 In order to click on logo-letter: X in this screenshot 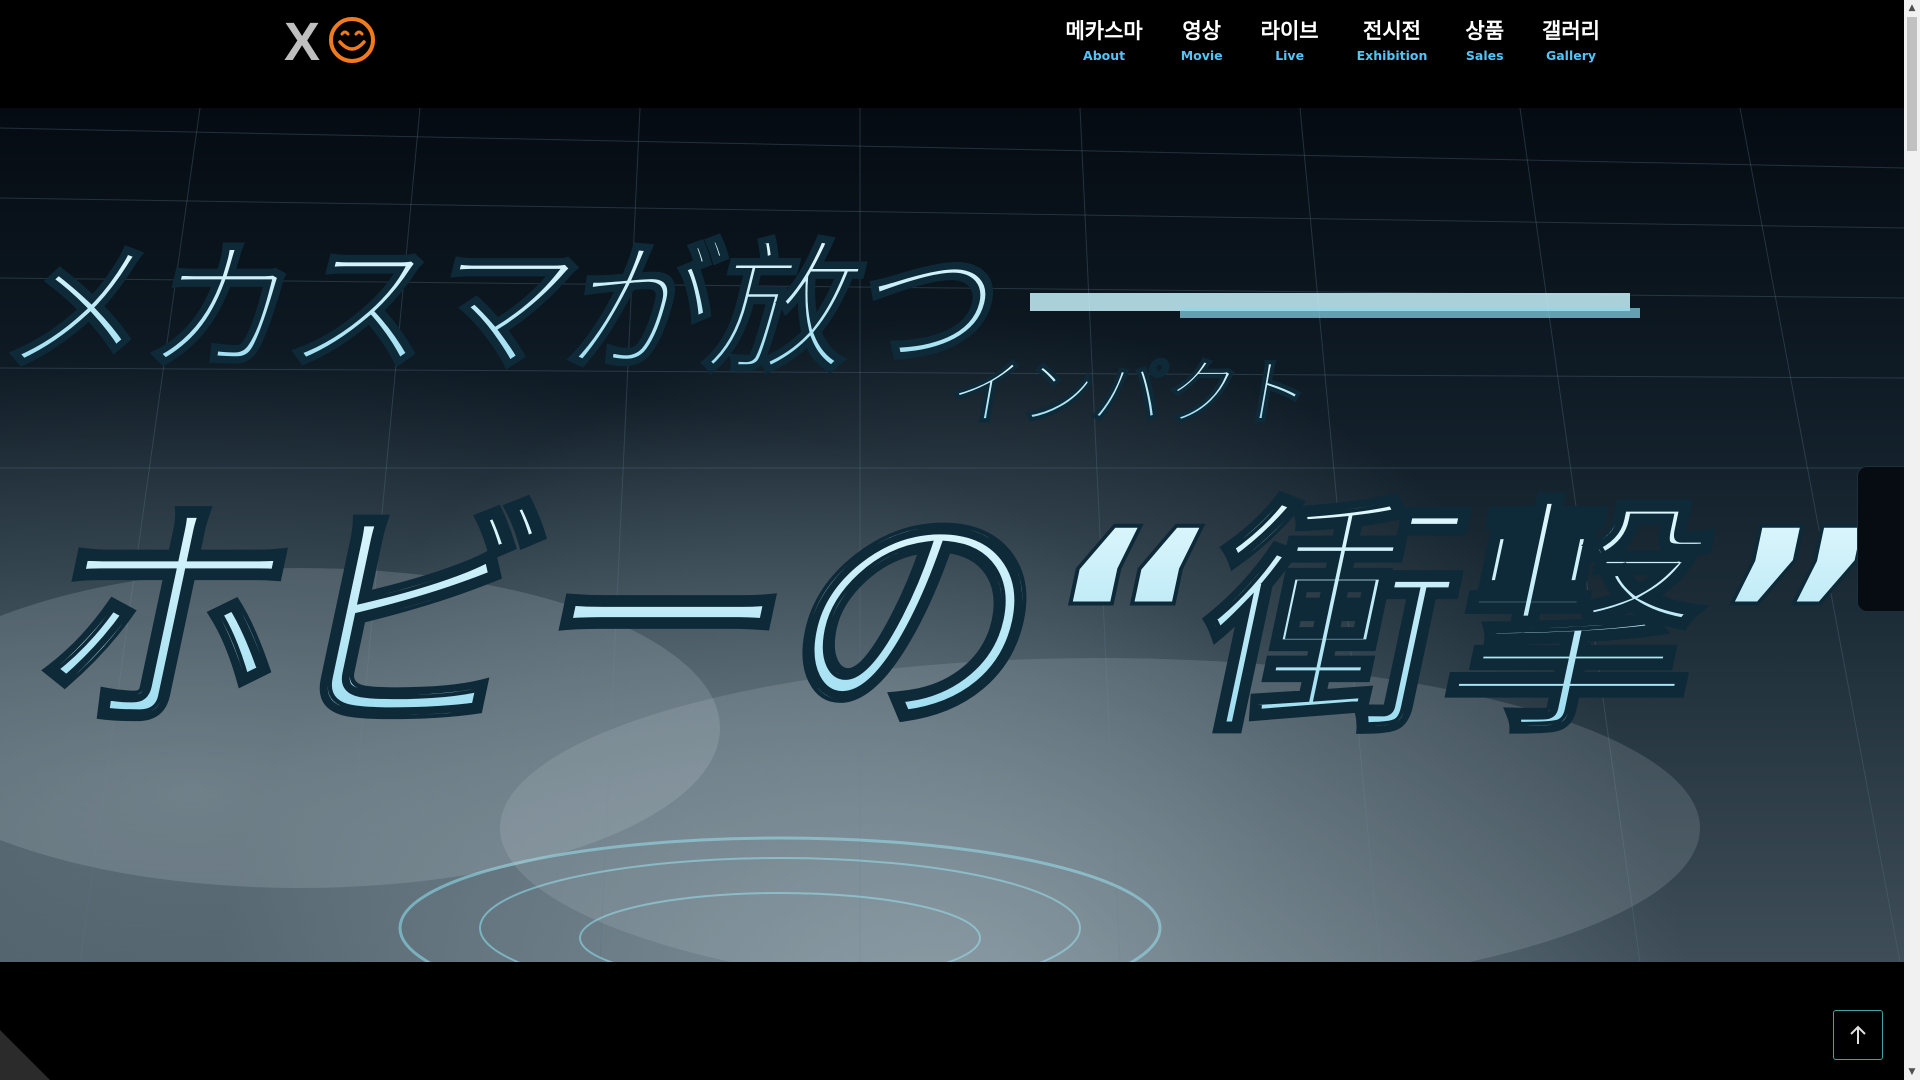, I will do `click(302, 40)`.